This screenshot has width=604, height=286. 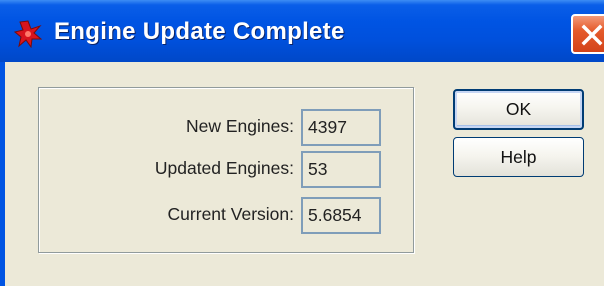 I want to click on current-version-label: Current Version:, so click(x=230, y=214).